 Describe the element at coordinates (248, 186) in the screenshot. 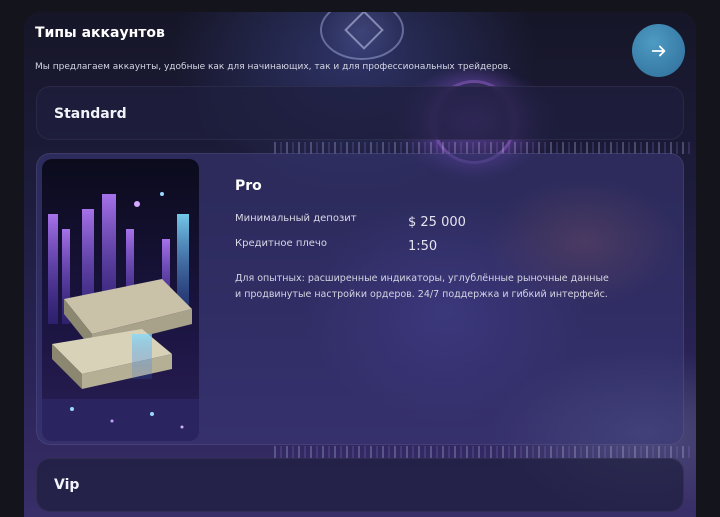

I see `account-label: Pro` at that location.